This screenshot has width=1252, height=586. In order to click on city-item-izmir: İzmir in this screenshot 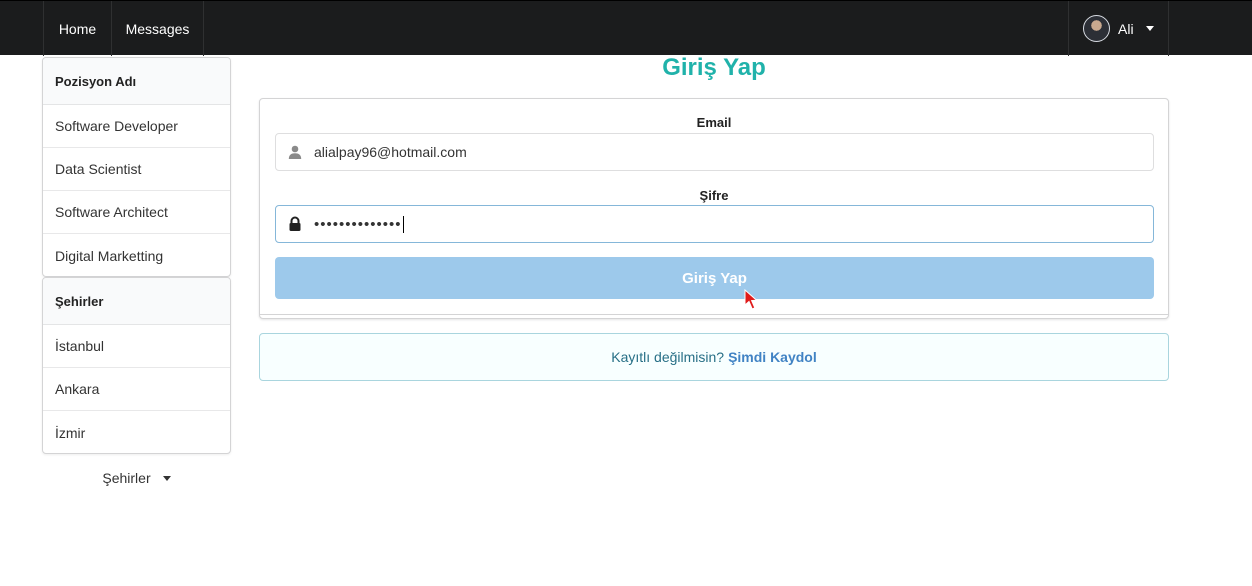, I will do `click(136, 432)`.